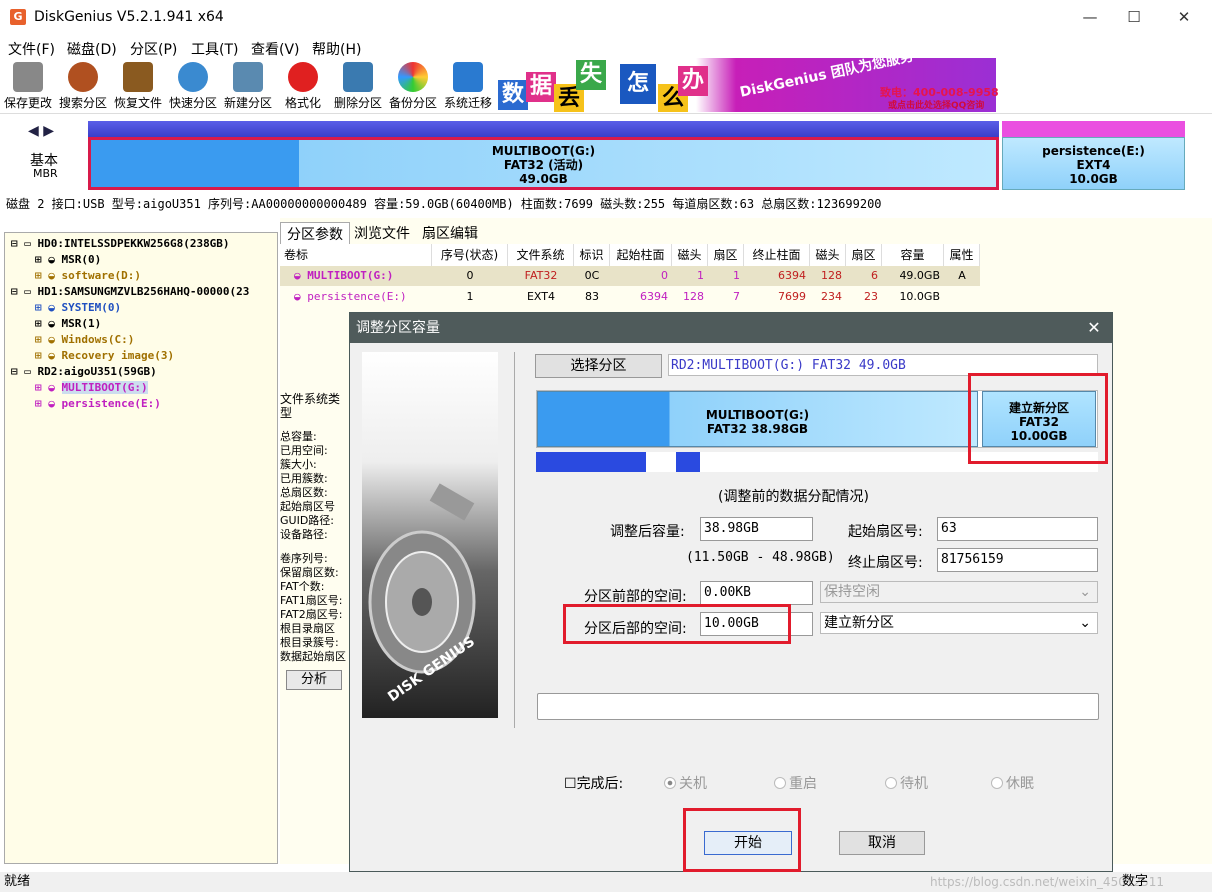 The image size is (1212, 892). I want to click on radio-restart: 重启, so click(795, 783).